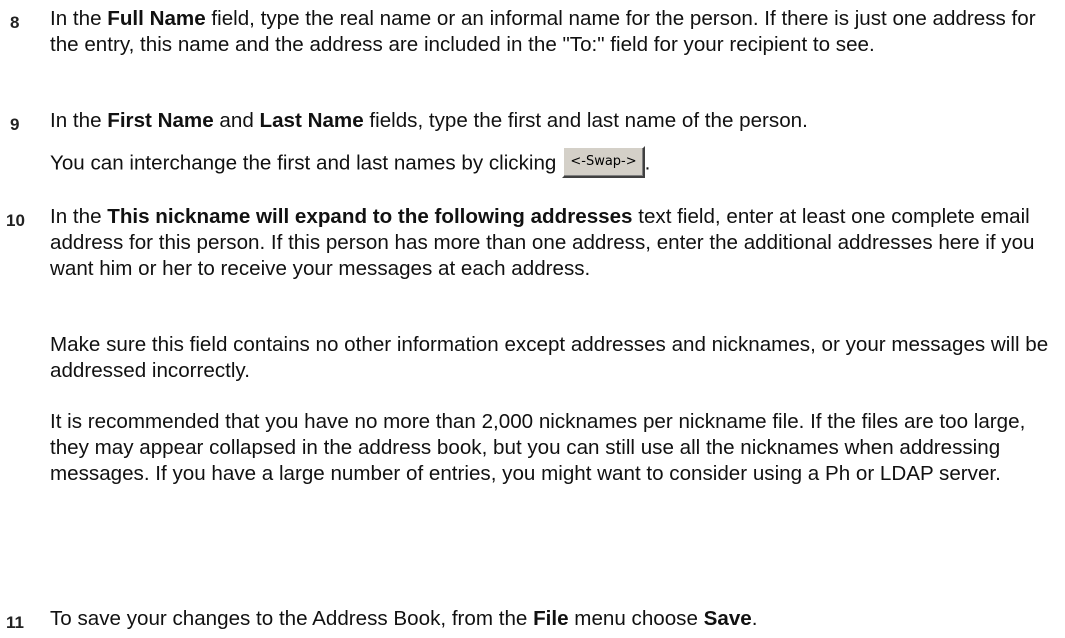 This screenshot has height=638, width=1065. What do you see at coordinates (156, 18) in the screenshot?
I see `field-name-full-name: Full Name` at bounding box center [156, 18].